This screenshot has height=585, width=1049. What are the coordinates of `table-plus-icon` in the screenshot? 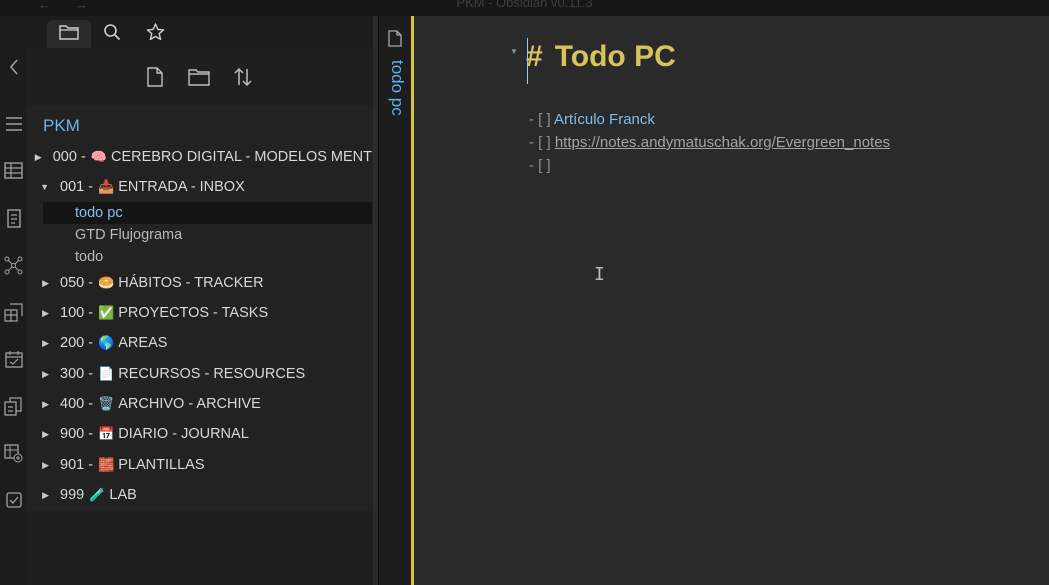 It's located at (13, 453).